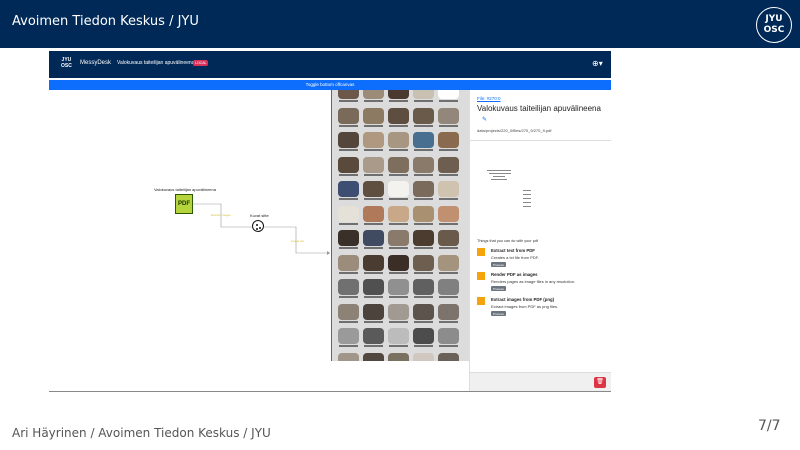  I want to click on action-description: Creates a txt file from PDF., so click(515, 257).